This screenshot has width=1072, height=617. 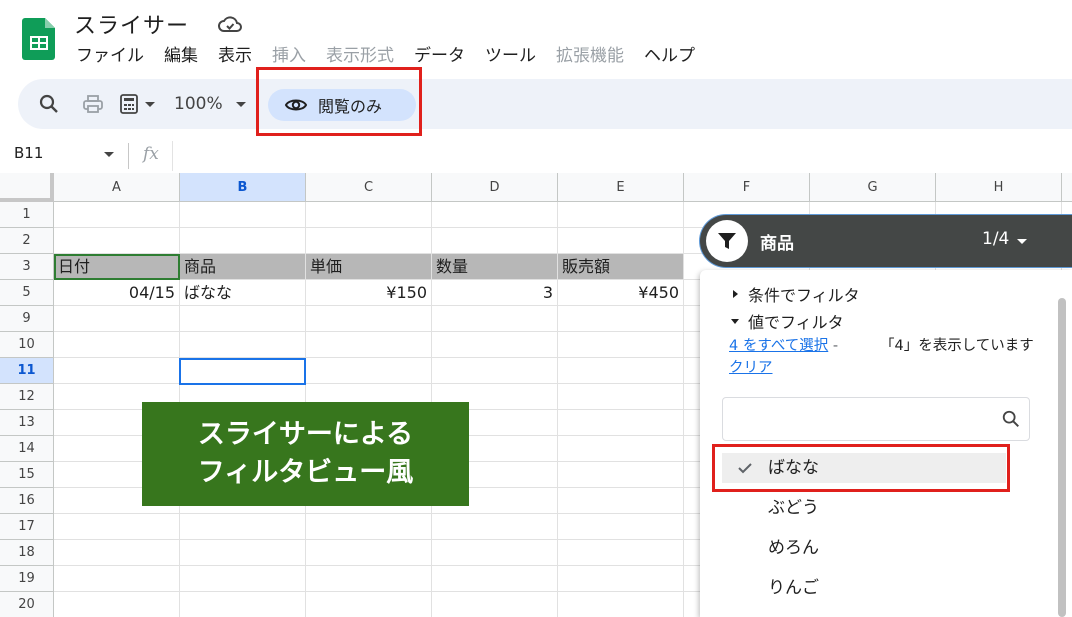 What do you see at coordinates (876, 419) in the screenshot?
I see `slicer-search-input` at bounding box center [876, 419].